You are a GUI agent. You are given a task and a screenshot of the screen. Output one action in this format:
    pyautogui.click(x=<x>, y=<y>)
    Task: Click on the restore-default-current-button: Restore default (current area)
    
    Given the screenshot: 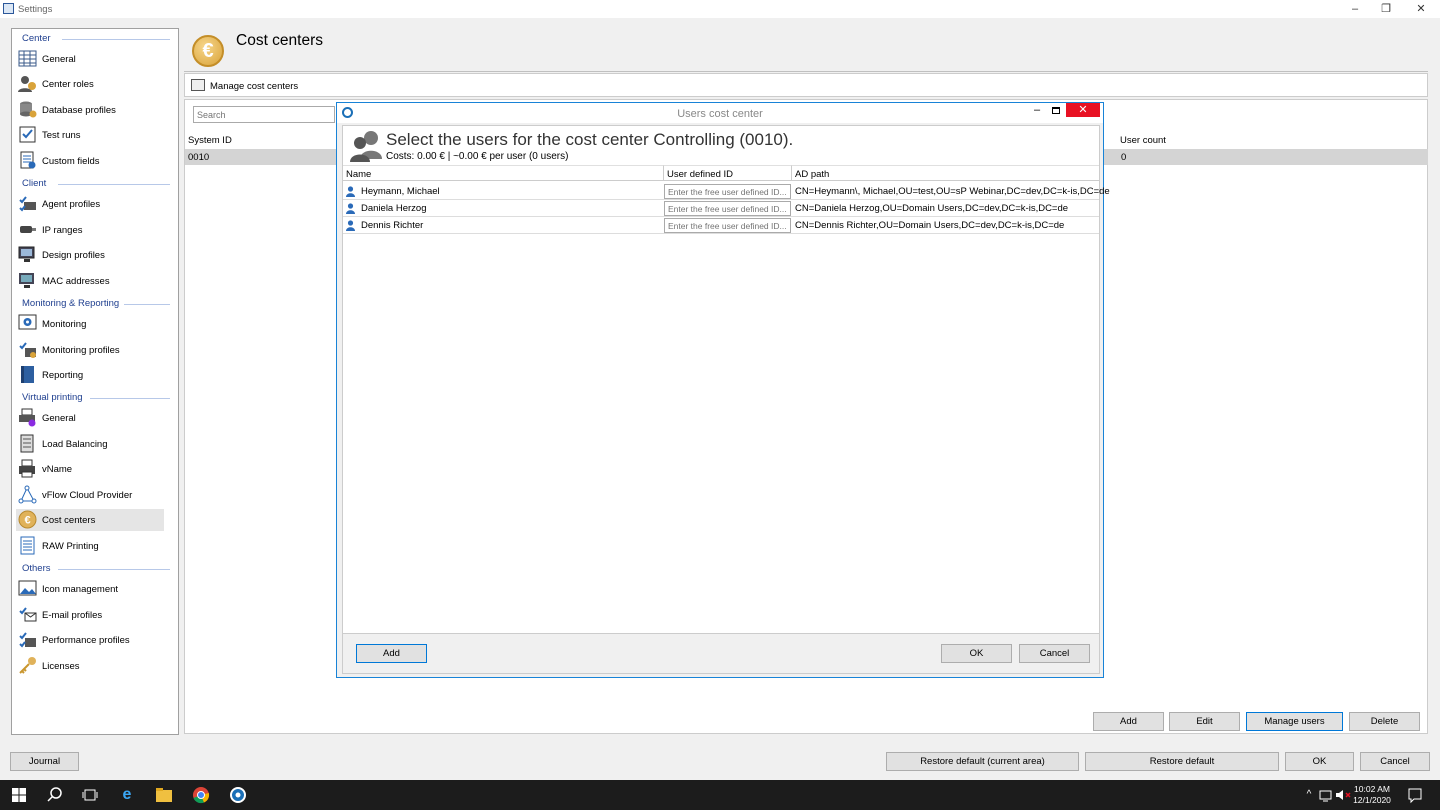 What is the action you would take?
    pyautogui.click(x=982, y=761)
    